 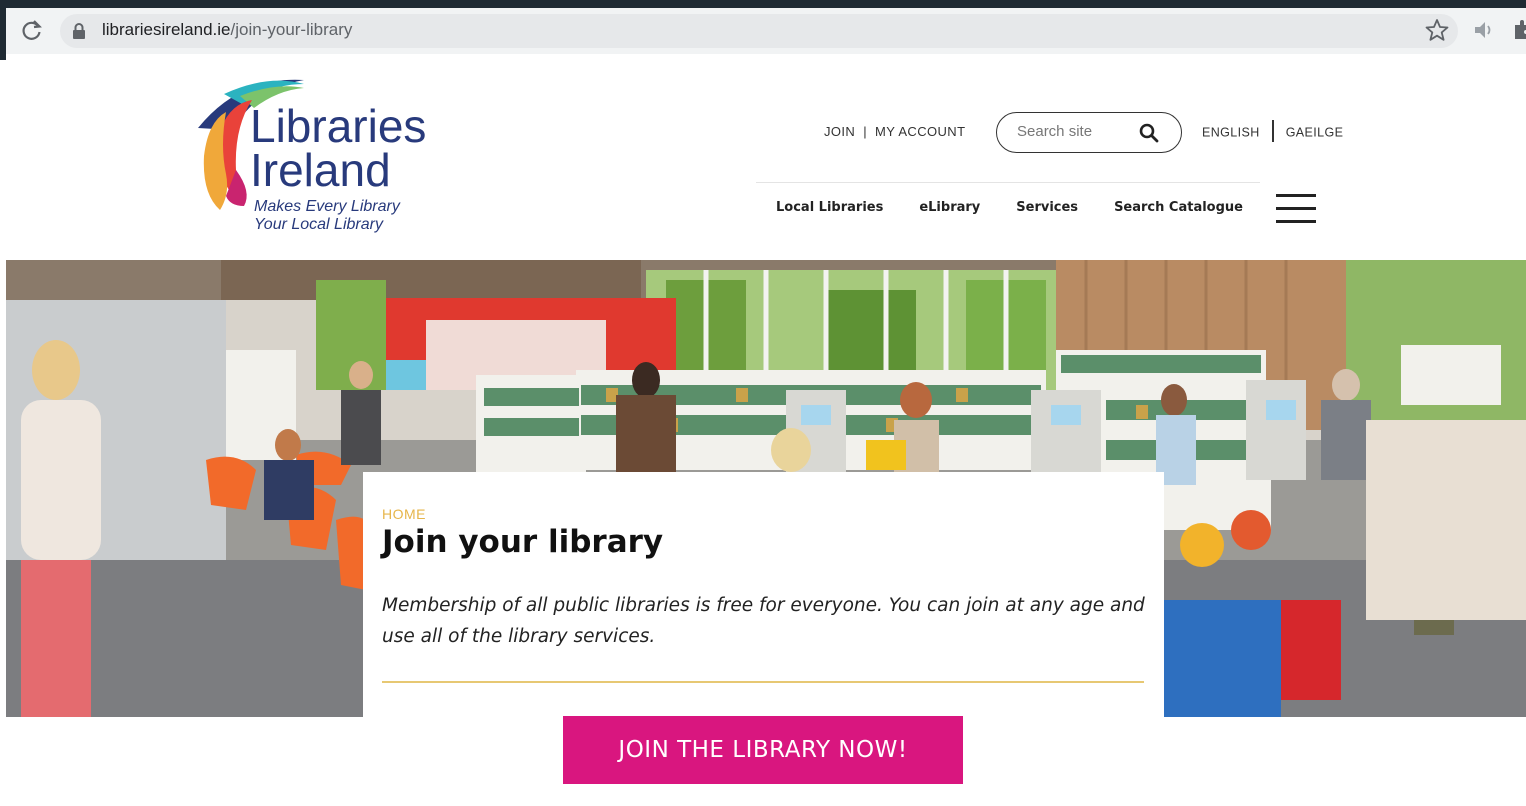 What do you see at coordinates (523, 542) in the screenshot?
I see `page-title: Join your library` at bounding box center [523, 542].